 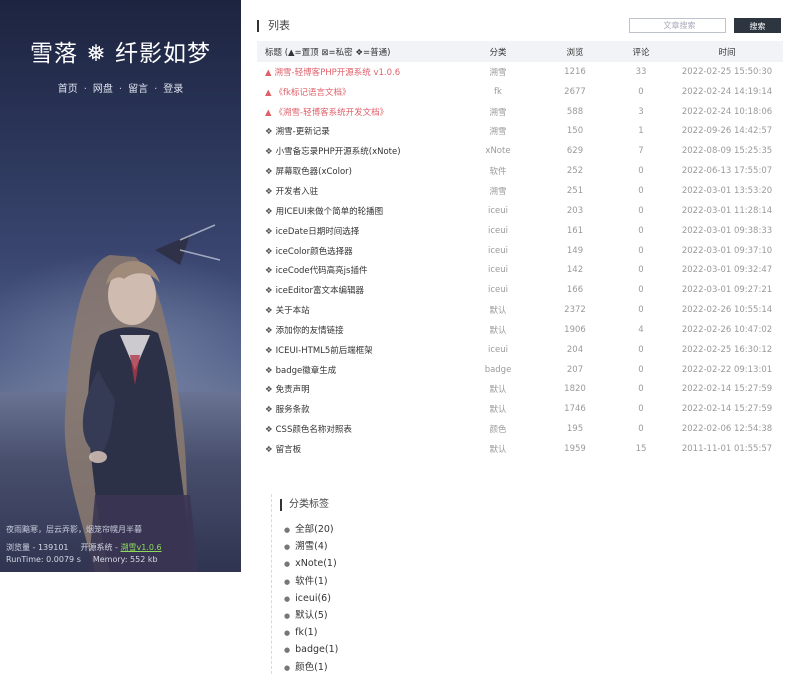 I want to click on category-link: 默认(5), so click(x=311, y=615).